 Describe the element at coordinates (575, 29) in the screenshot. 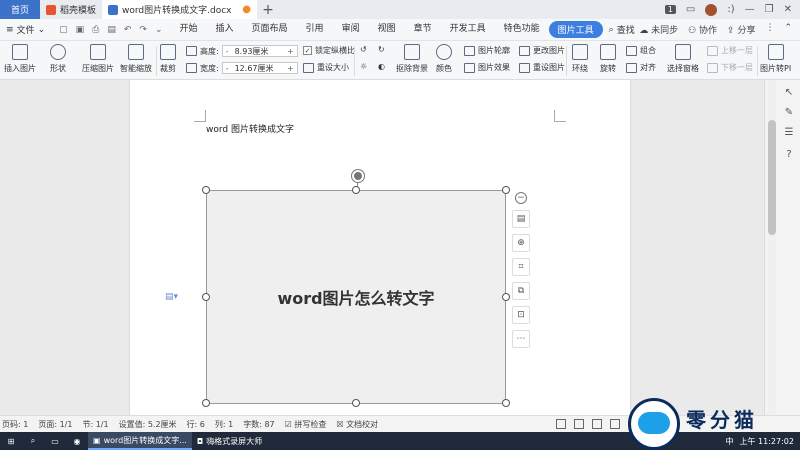

I see `tab-picture-tools: 图片工具` at that location.